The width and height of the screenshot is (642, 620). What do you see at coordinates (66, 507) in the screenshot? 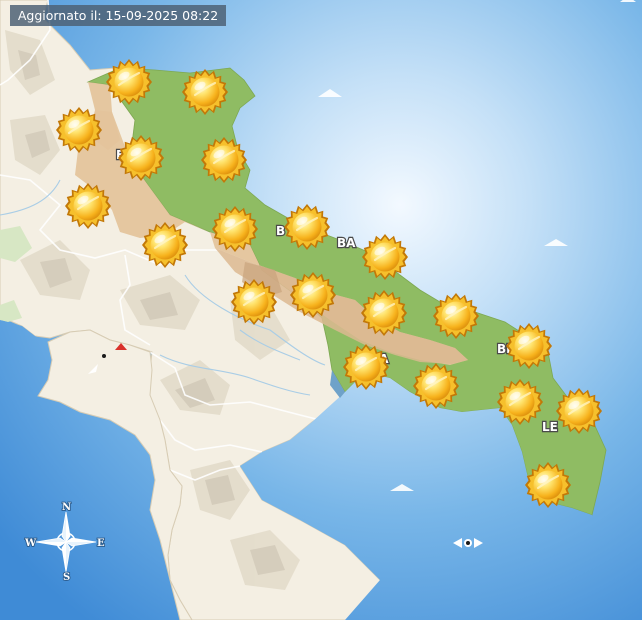
I see `compass-north-label: N` at bounding box center [66, 507].